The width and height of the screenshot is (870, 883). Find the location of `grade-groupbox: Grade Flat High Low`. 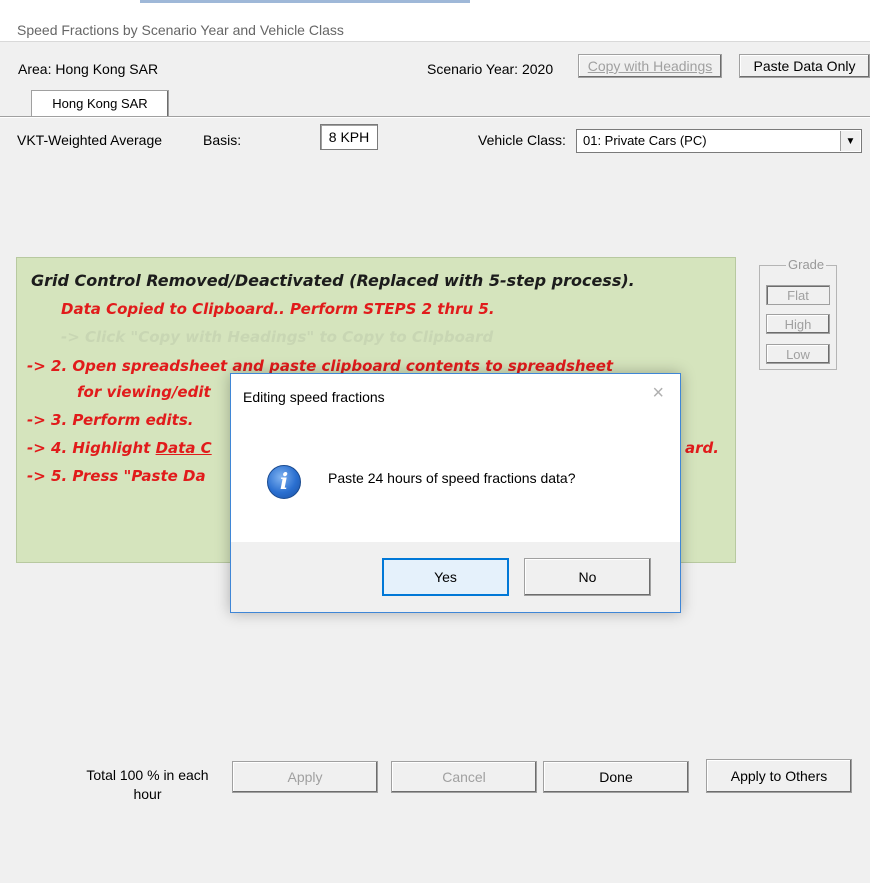

grade-groupbox: Grade Flat High Low is located at coordinates (798, 313).